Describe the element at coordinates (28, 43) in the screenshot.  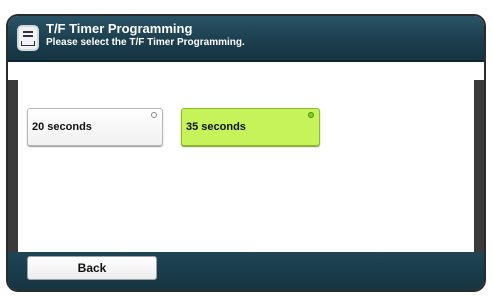
I see `icon-tray` at that location.